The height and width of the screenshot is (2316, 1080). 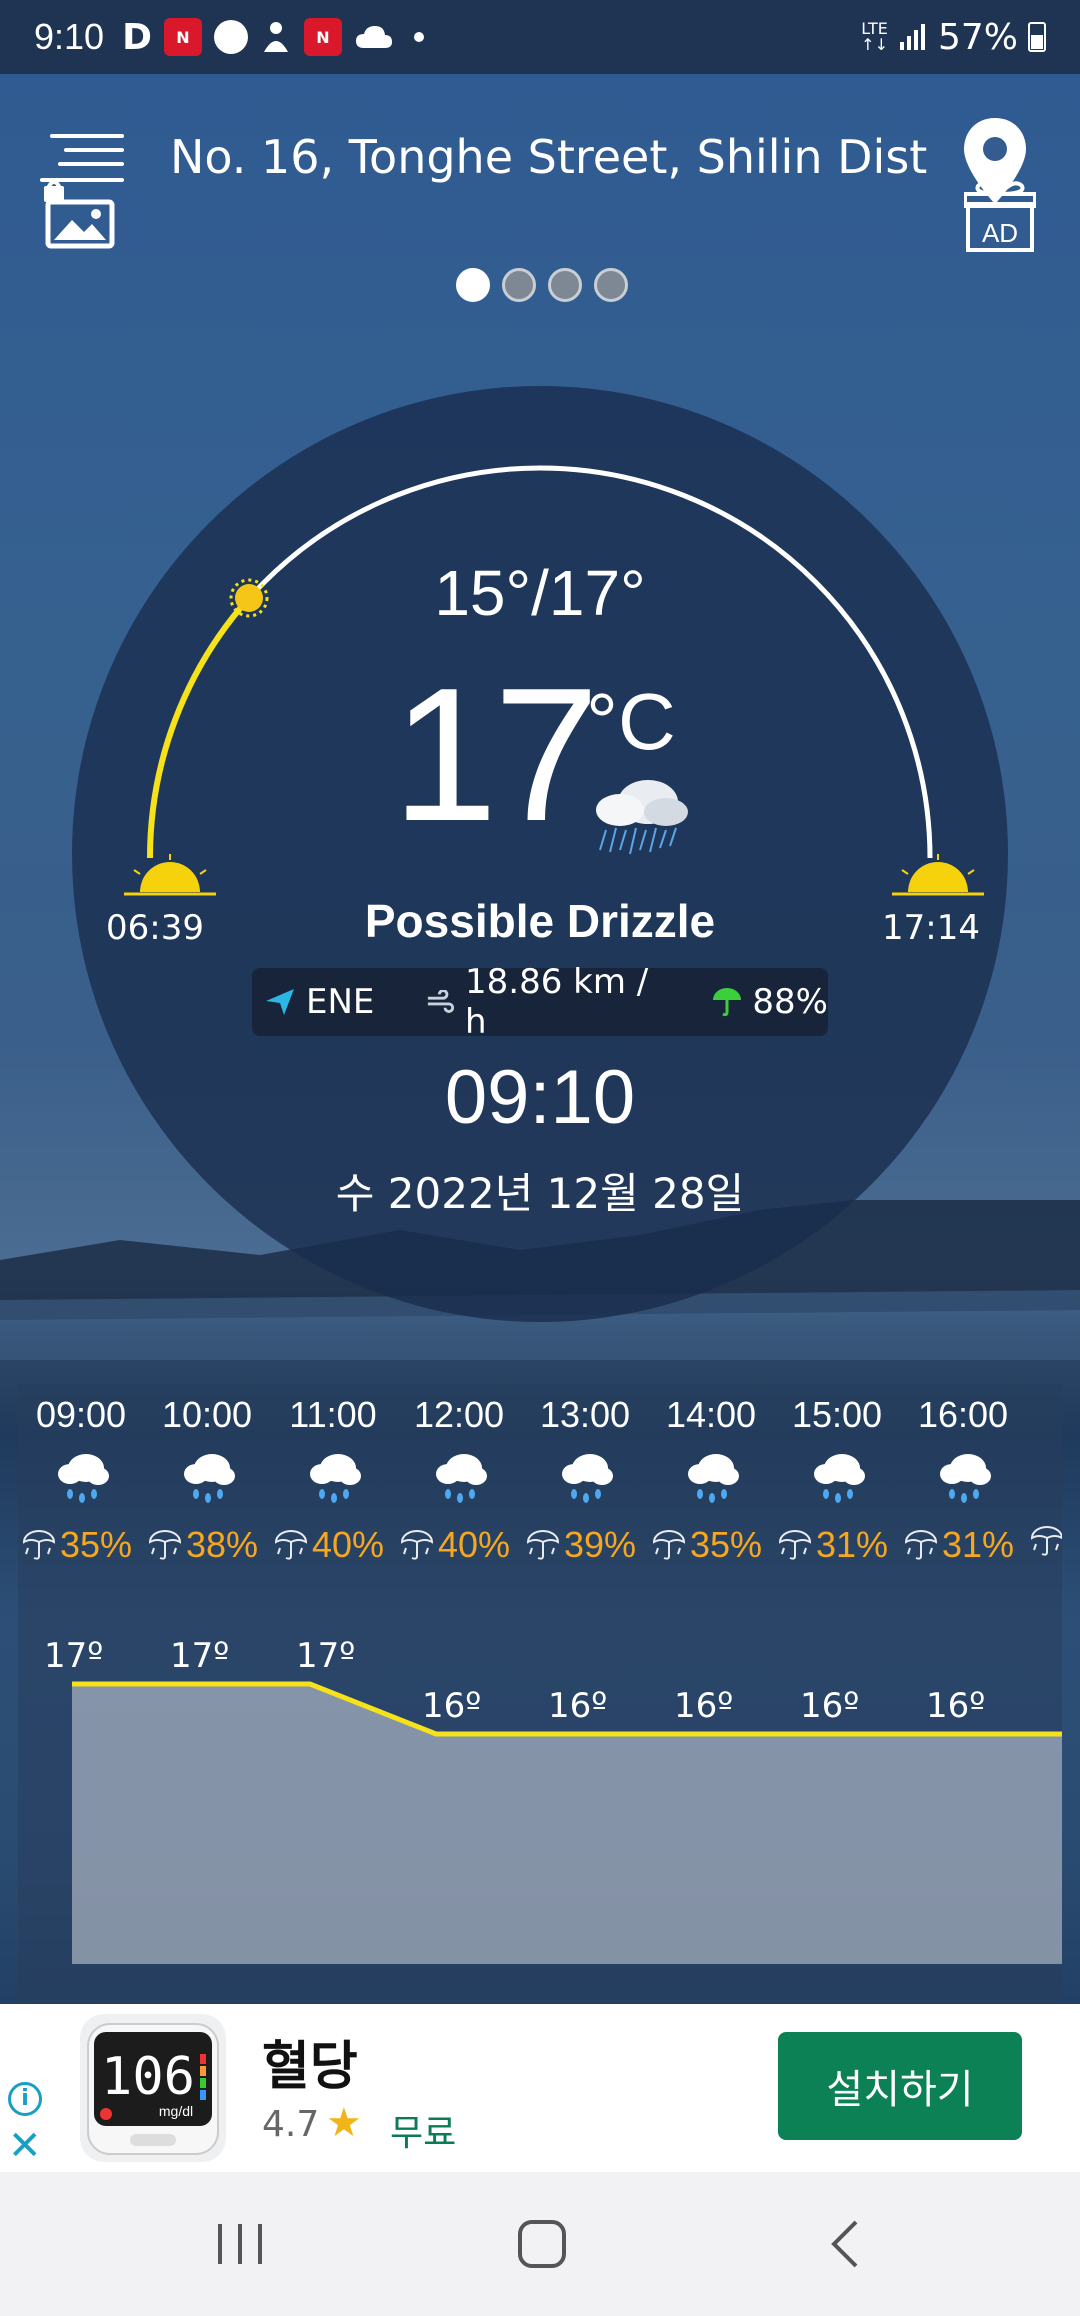 What do you see at coordinates (963, 1414) in the screenshot?
I see `hour-time: 16:00` at bounding box center [963, 1414].